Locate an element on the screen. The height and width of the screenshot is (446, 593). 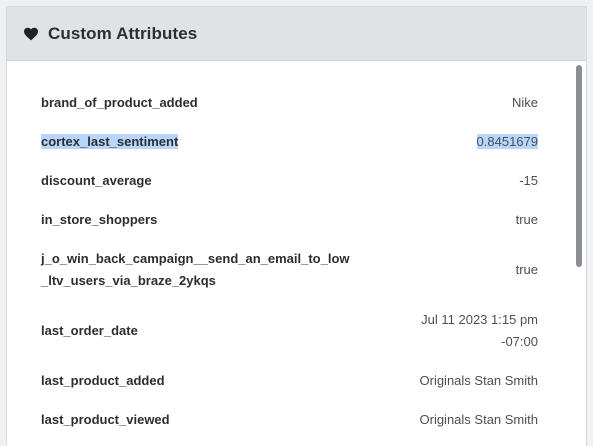
attribute-key-text: _ltv_users_via_braze_2ykqs is located at coordinates (128, 280).